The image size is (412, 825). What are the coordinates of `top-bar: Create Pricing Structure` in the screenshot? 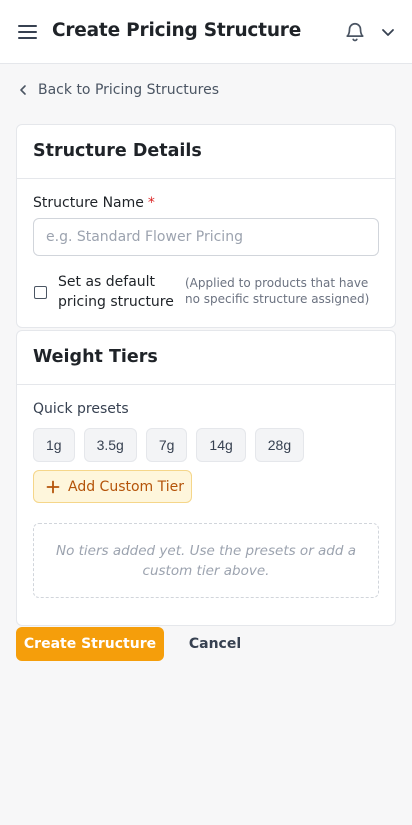 It's located at (206, 32).